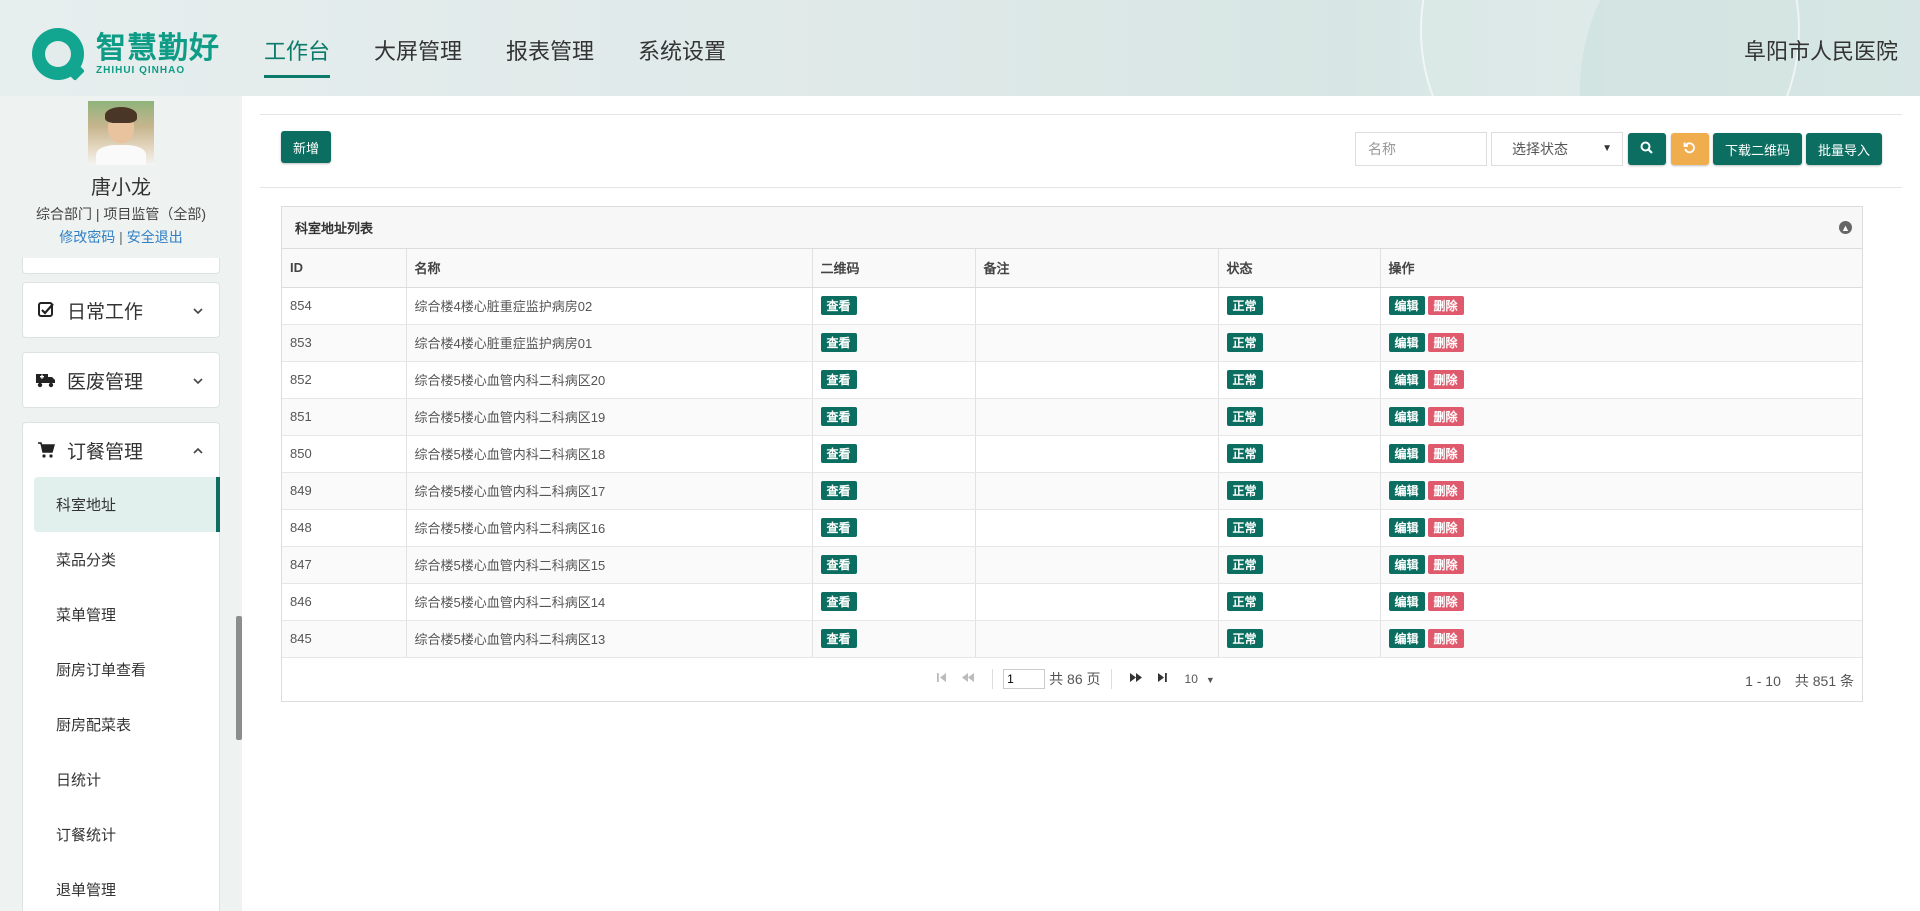 The height and width of the screenshot is (911, 1920). What do you see at coordinates (344, 268) in the screenshot?
I see `column-header-id: ID` at bounding box center [344, 268].